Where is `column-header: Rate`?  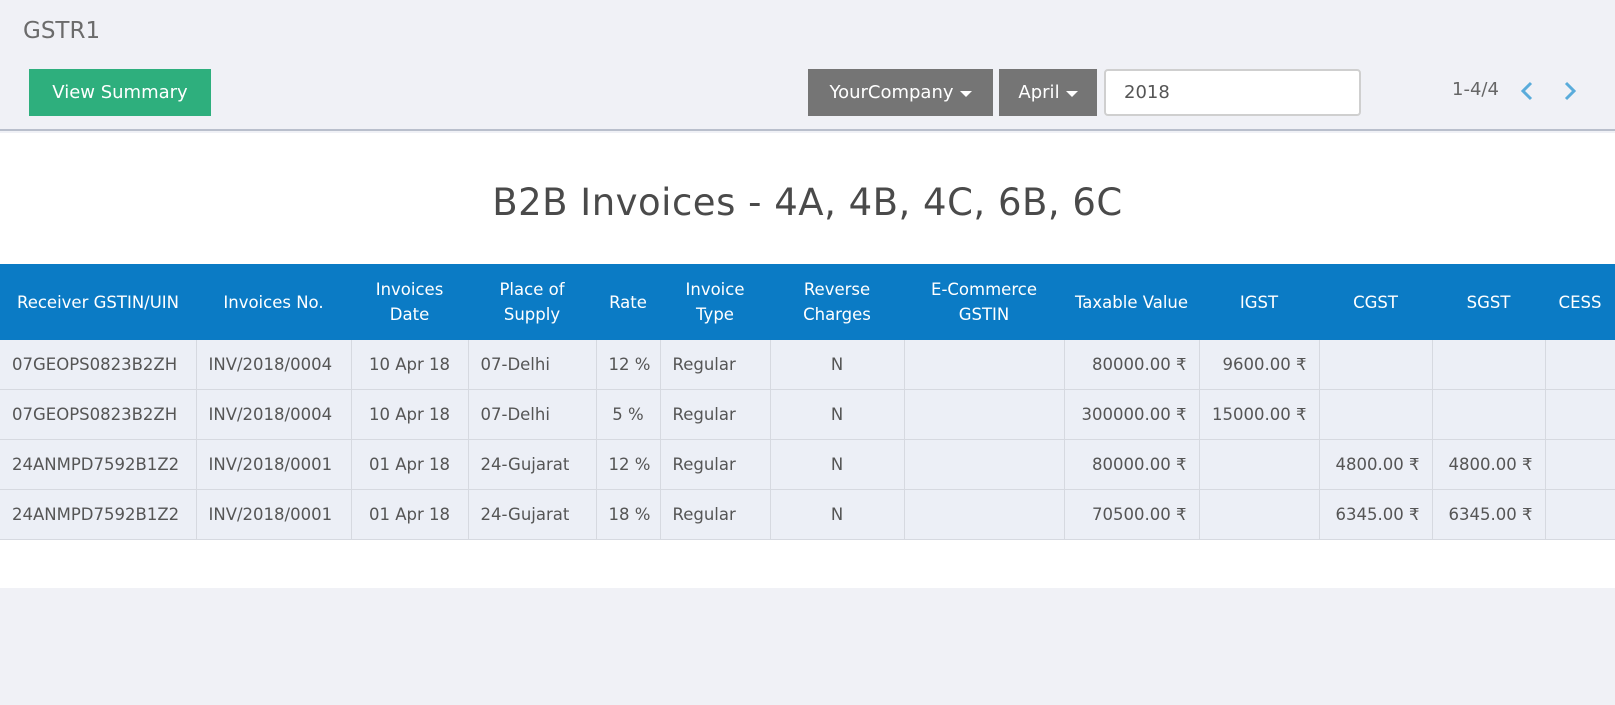
column-header: Rate is located at coordinates (628, 302).